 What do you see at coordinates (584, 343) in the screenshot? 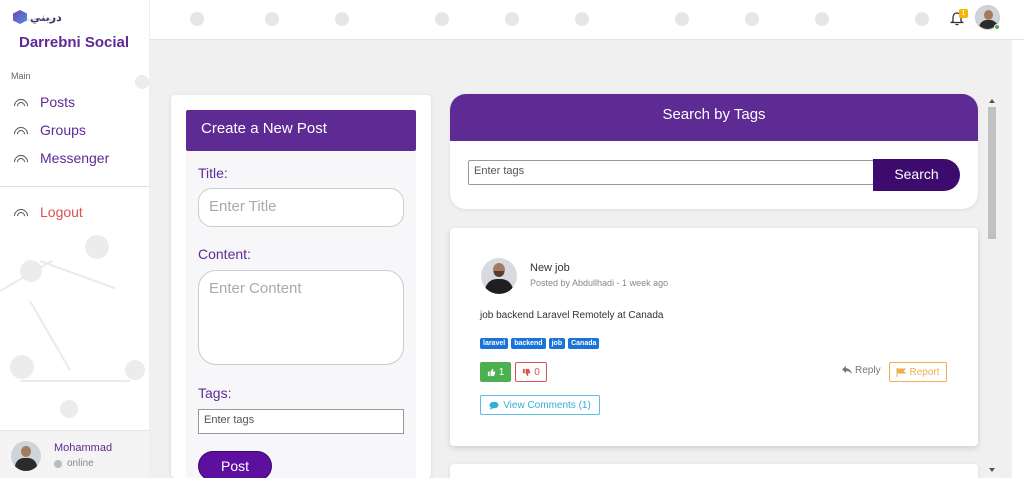
I see `tag-badge: Canada` at bounding box center [584, 343].